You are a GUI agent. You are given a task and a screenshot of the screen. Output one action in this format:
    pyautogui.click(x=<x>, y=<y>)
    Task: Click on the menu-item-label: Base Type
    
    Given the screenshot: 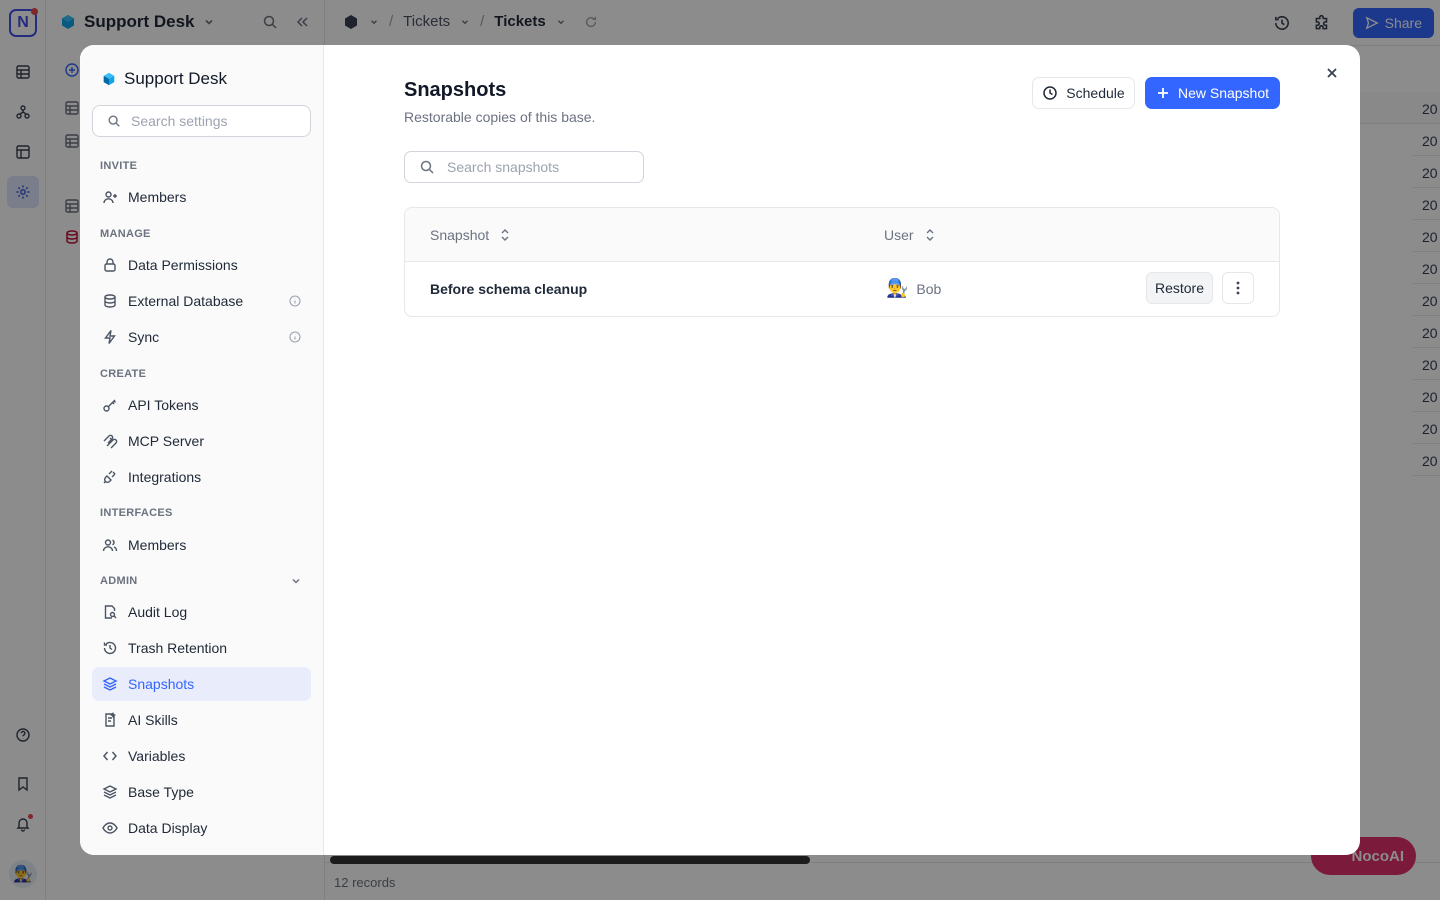 What is the action you would take?
    pyautogui.click(x=161, y=792)
    